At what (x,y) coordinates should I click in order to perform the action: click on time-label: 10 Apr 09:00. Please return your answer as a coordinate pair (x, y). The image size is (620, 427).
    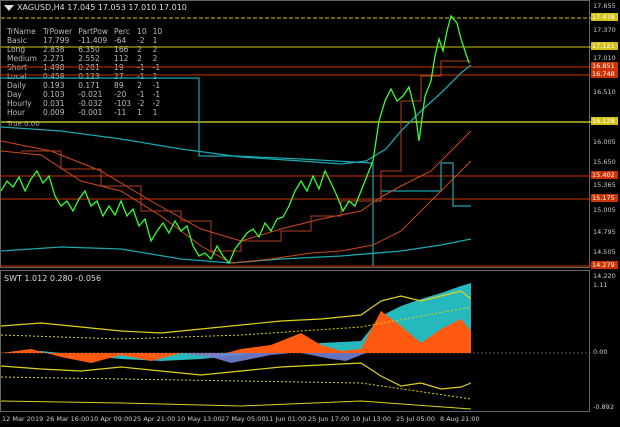
    Looking at the image, I should click on (111, 419).